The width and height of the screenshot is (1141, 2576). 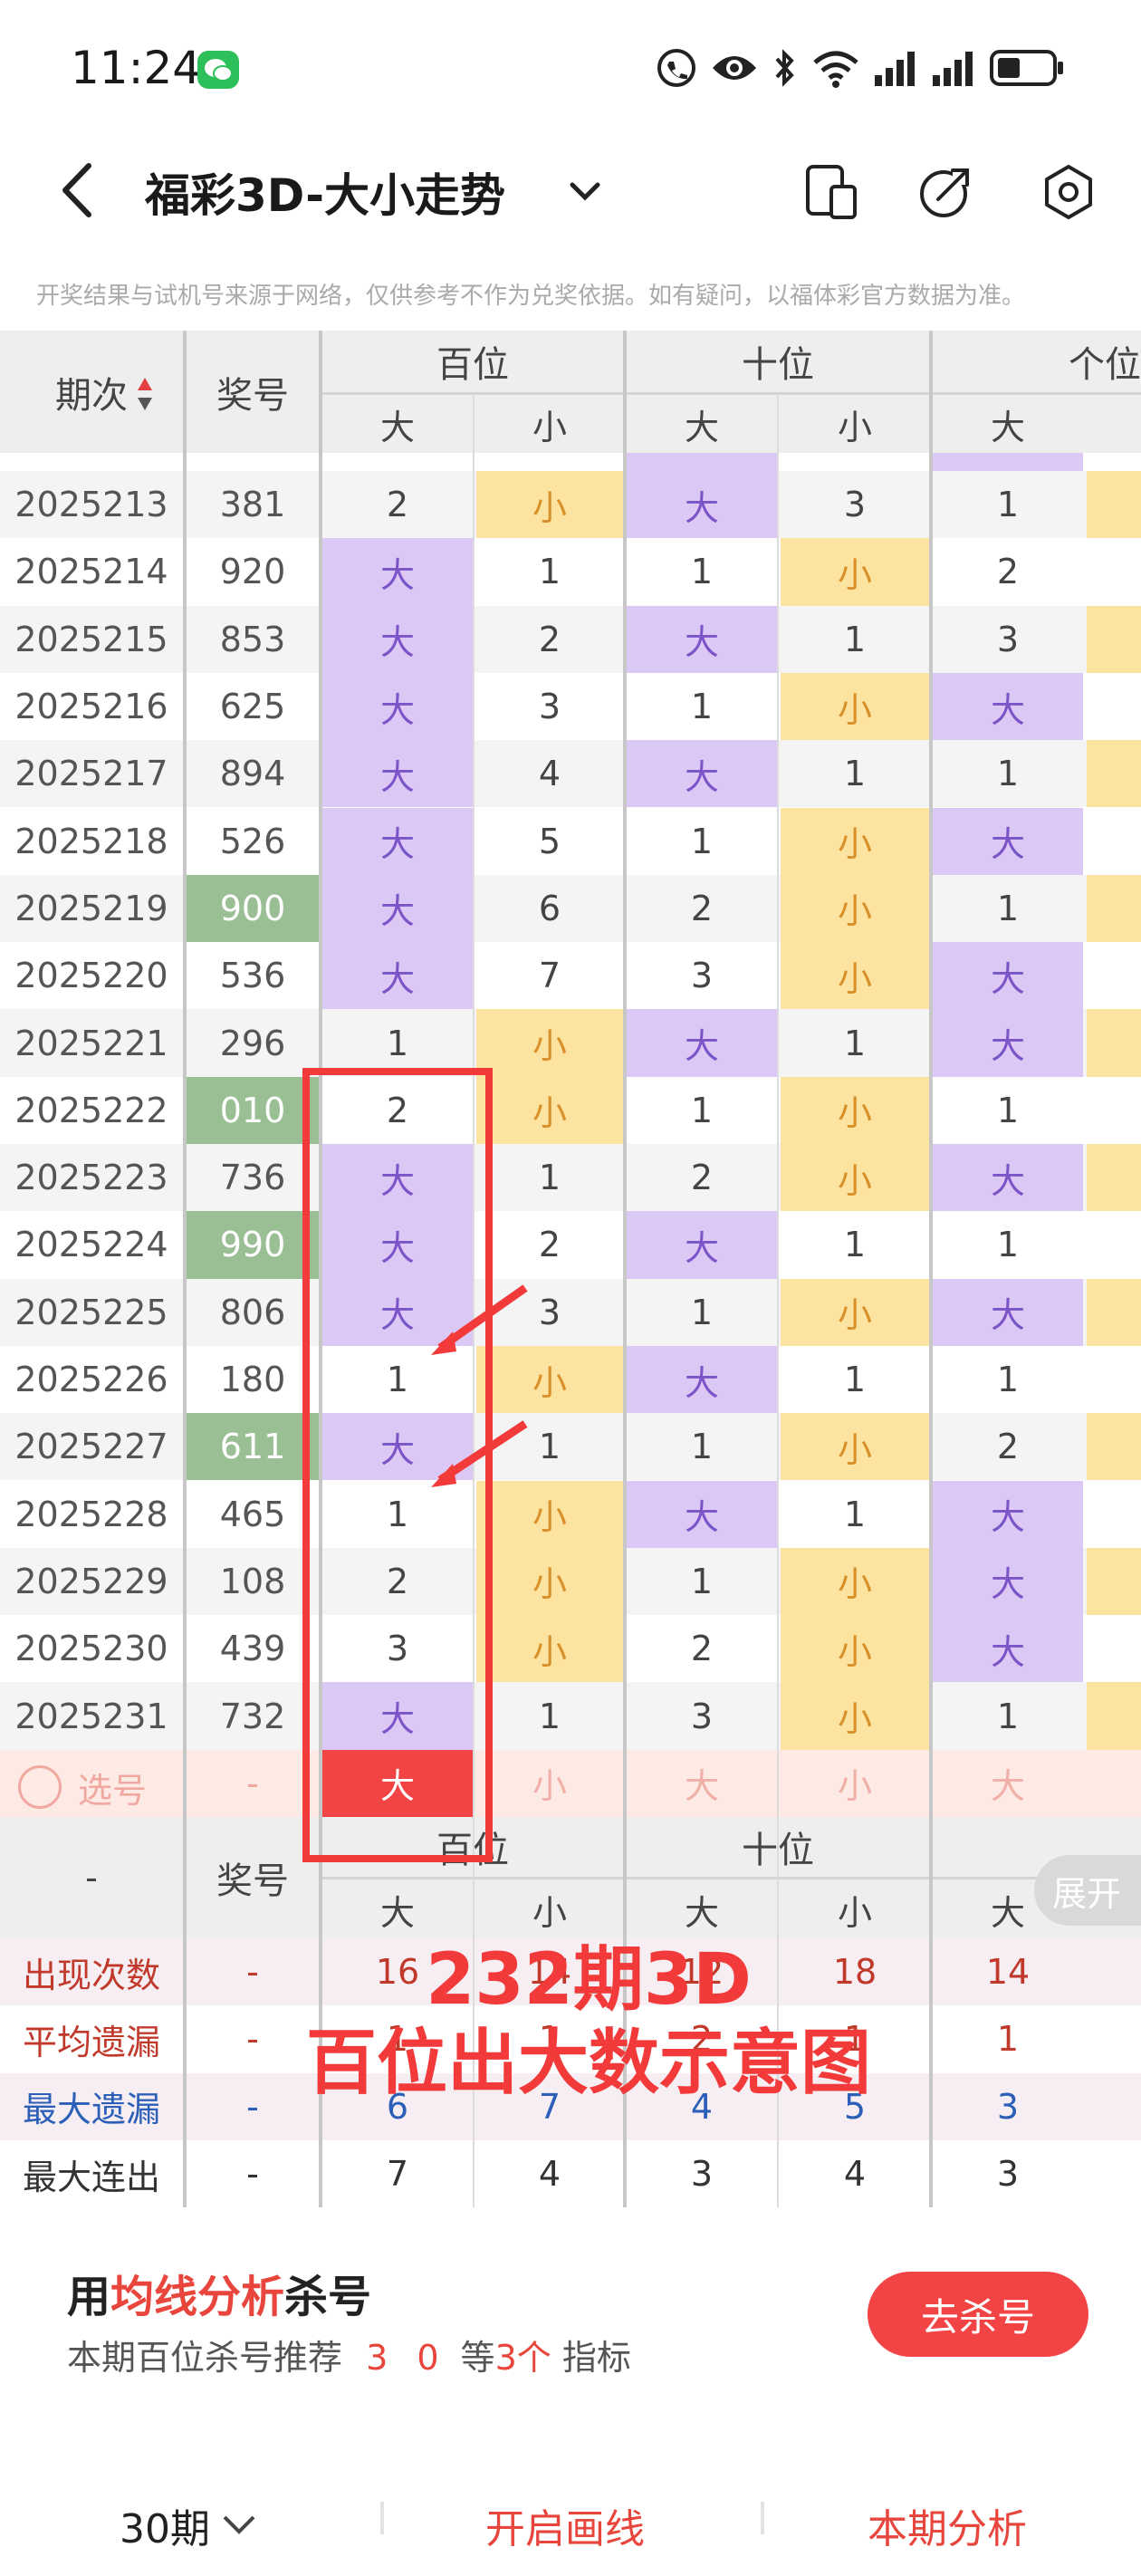 What do you see at coordinates (945, 192) in the screenshot?
I see `share-icon` at bounding box center [945, 192].